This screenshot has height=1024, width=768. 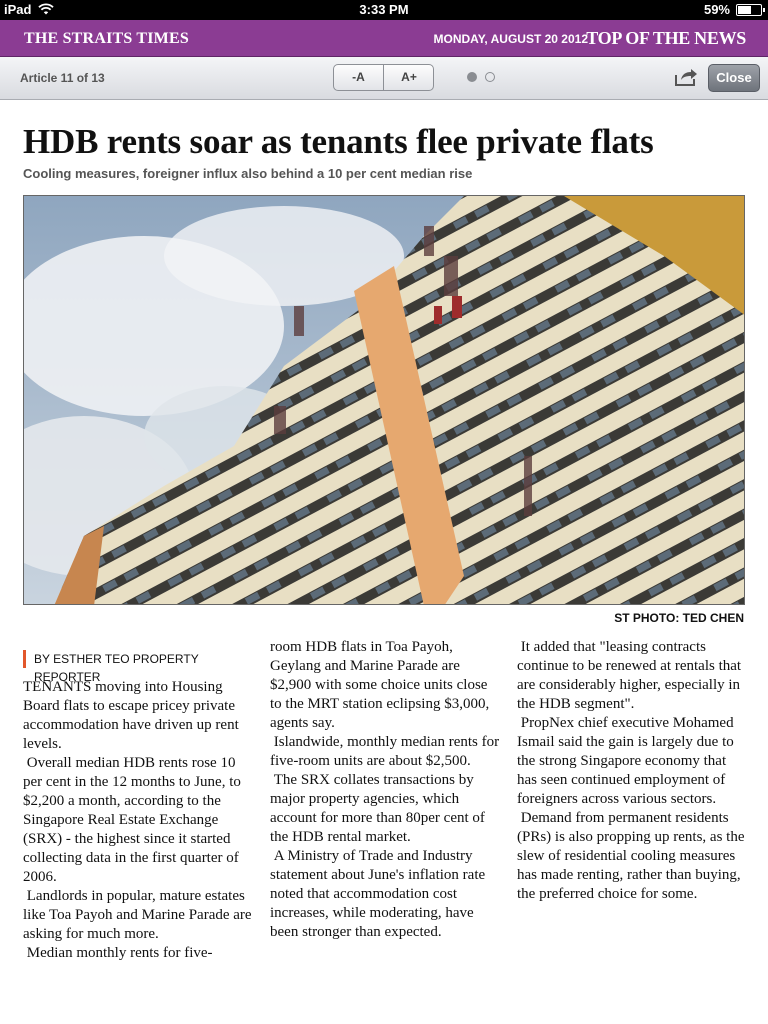 I want to click on clock: 3:33 PM, so click(x=384, y=9).